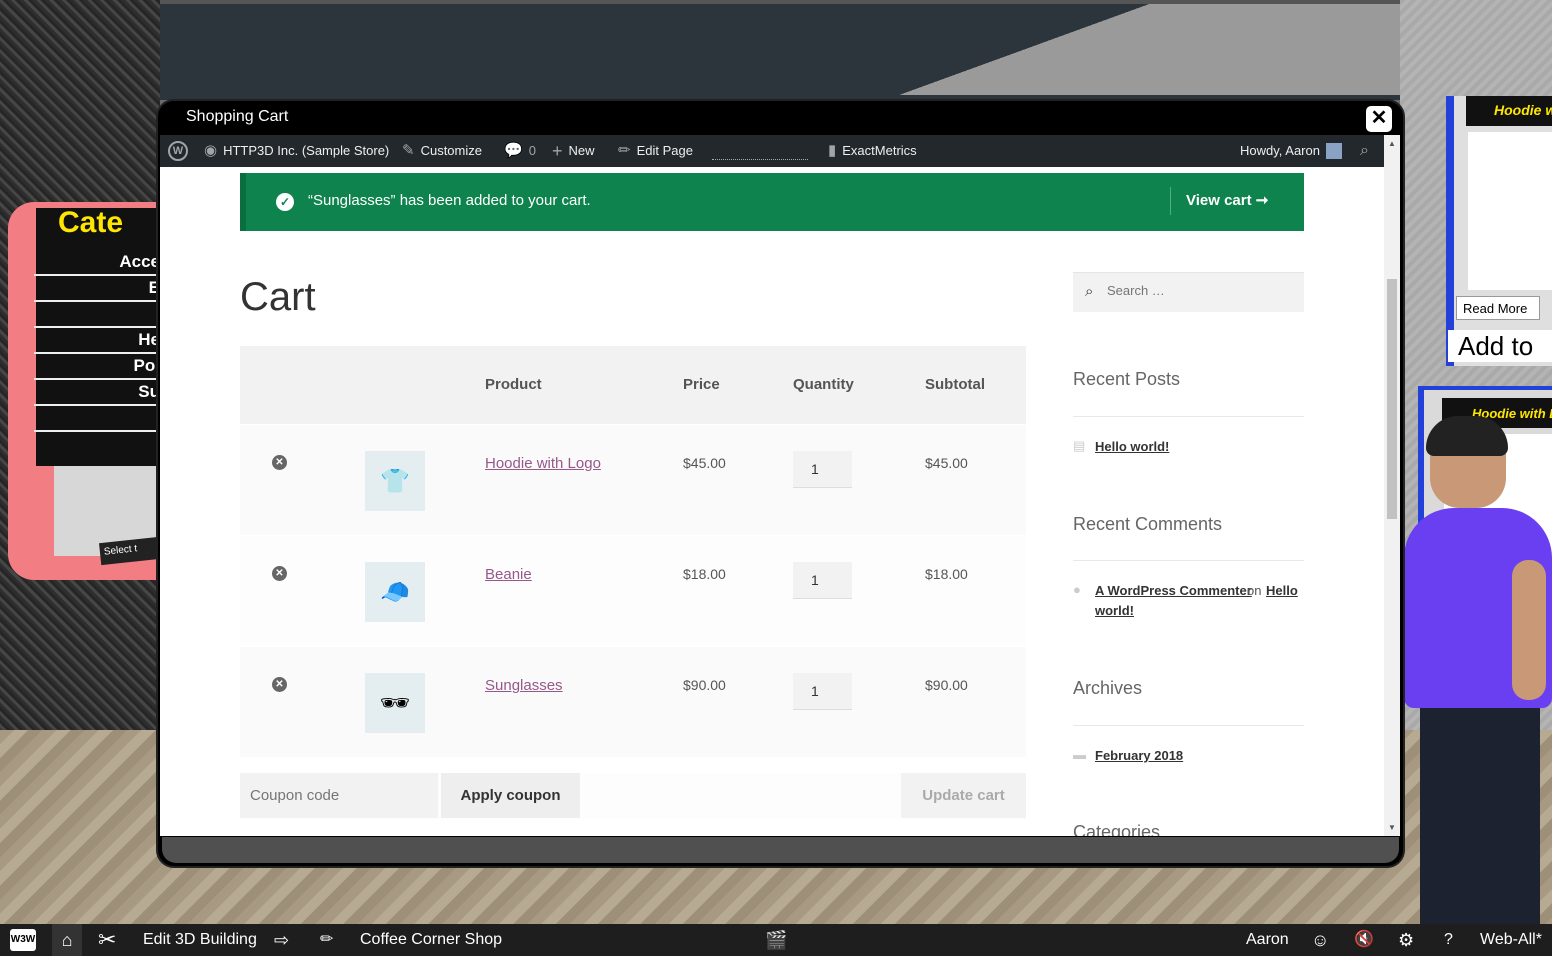 Image resolution: width=1552 pixels, height=956 pixels. I want to click on folder-icon: ▬, so click(1079, 754).